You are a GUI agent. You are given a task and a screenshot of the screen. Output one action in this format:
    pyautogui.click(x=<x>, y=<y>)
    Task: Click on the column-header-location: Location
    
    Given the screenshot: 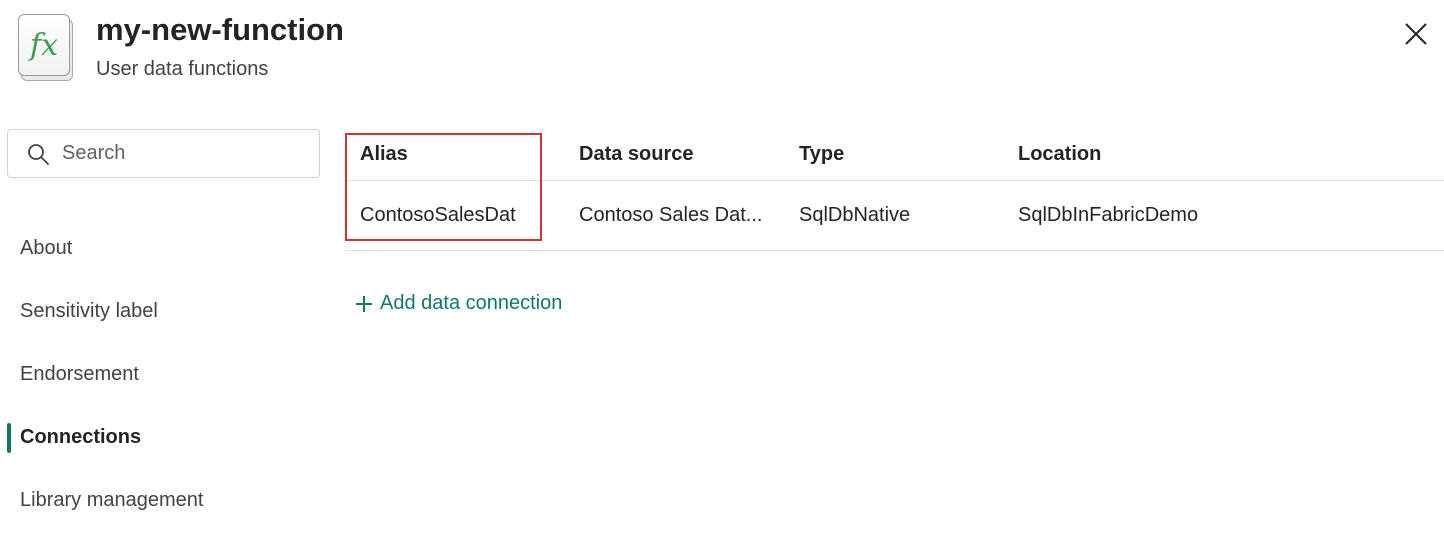 What is the action you would take?
    pyautogui.click(x=1060, y=154)
    